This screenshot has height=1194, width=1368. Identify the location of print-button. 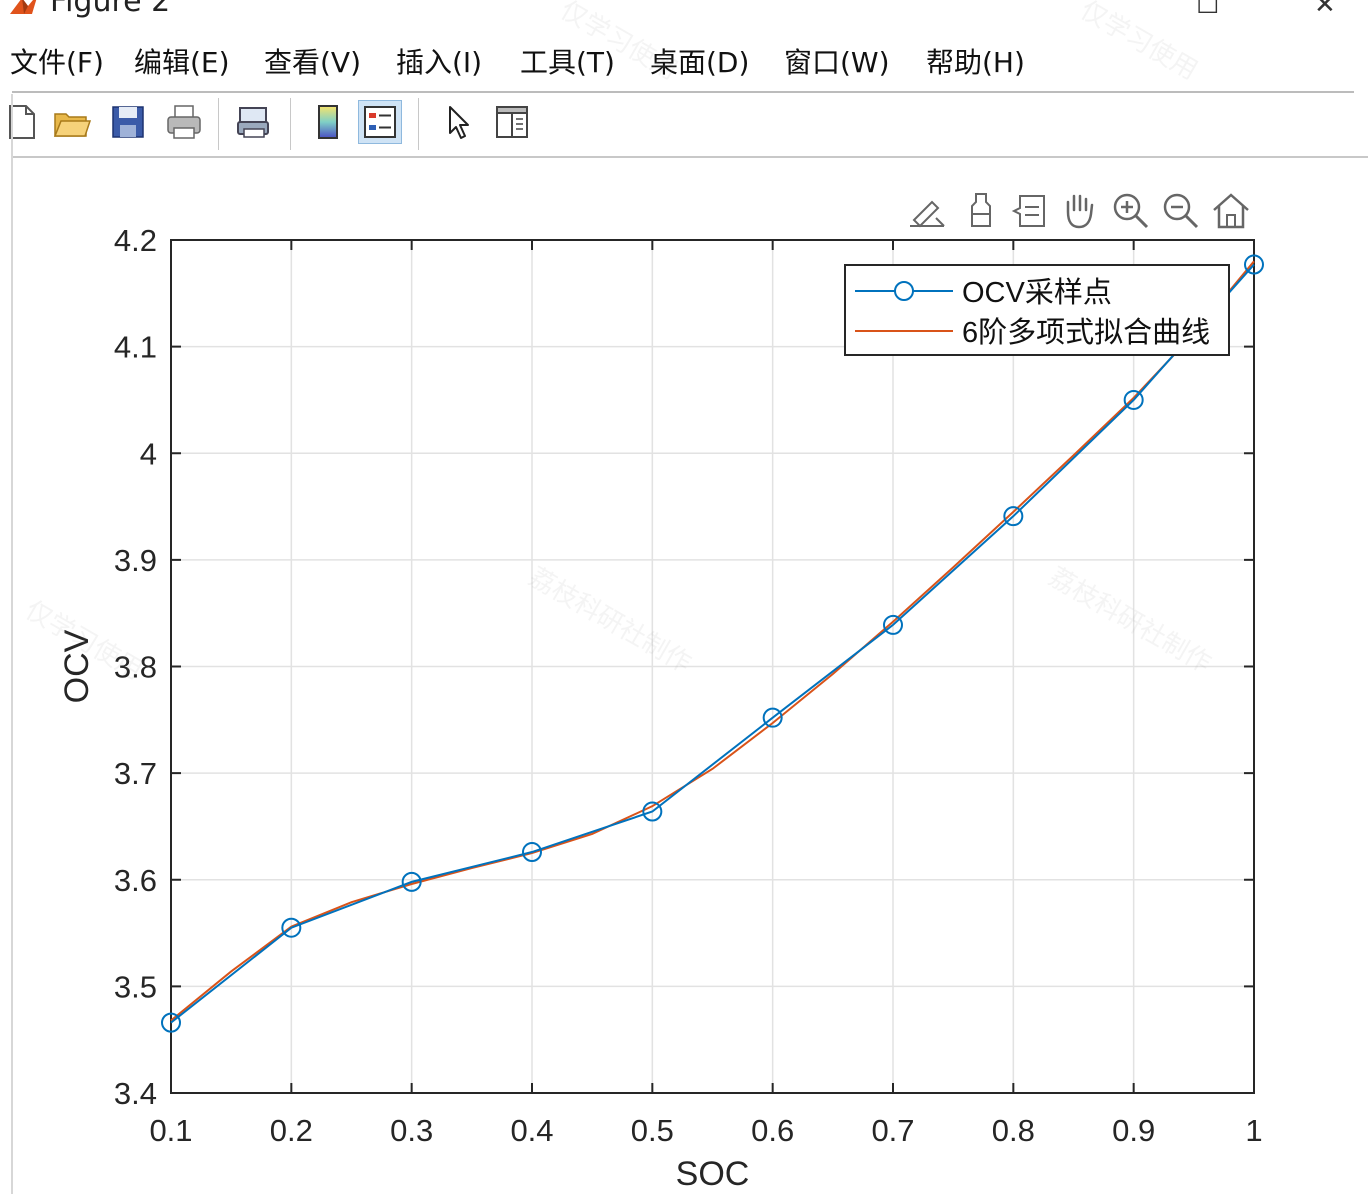
(184, 122).